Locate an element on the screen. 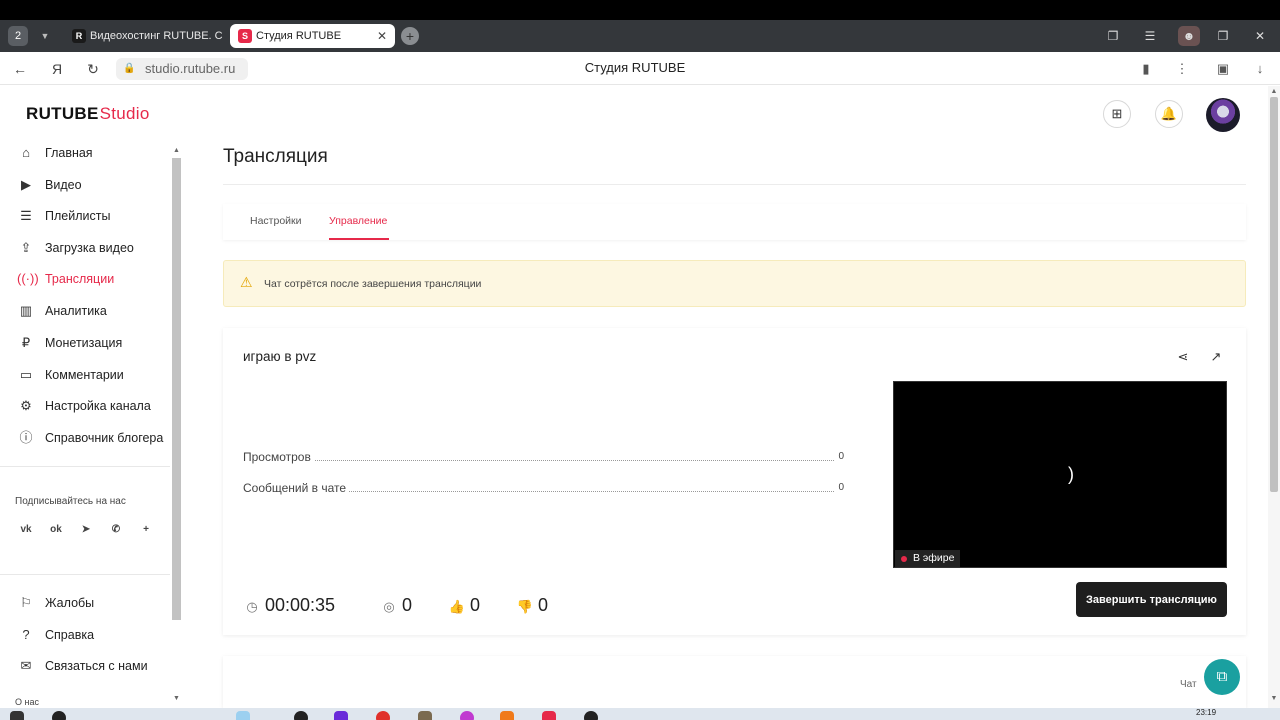 The width and height of the screenshot is (1280, 720). comment-icon: ▭ is located at coordinates (26, 374).